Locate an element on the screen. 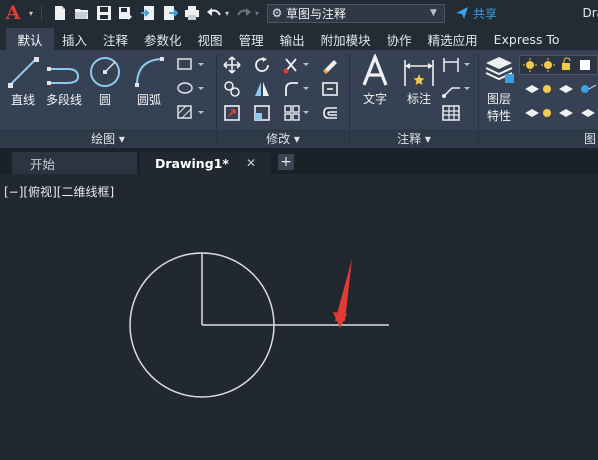  layers-panel: 图层 特性 图 is located at coordinates (538, 99).